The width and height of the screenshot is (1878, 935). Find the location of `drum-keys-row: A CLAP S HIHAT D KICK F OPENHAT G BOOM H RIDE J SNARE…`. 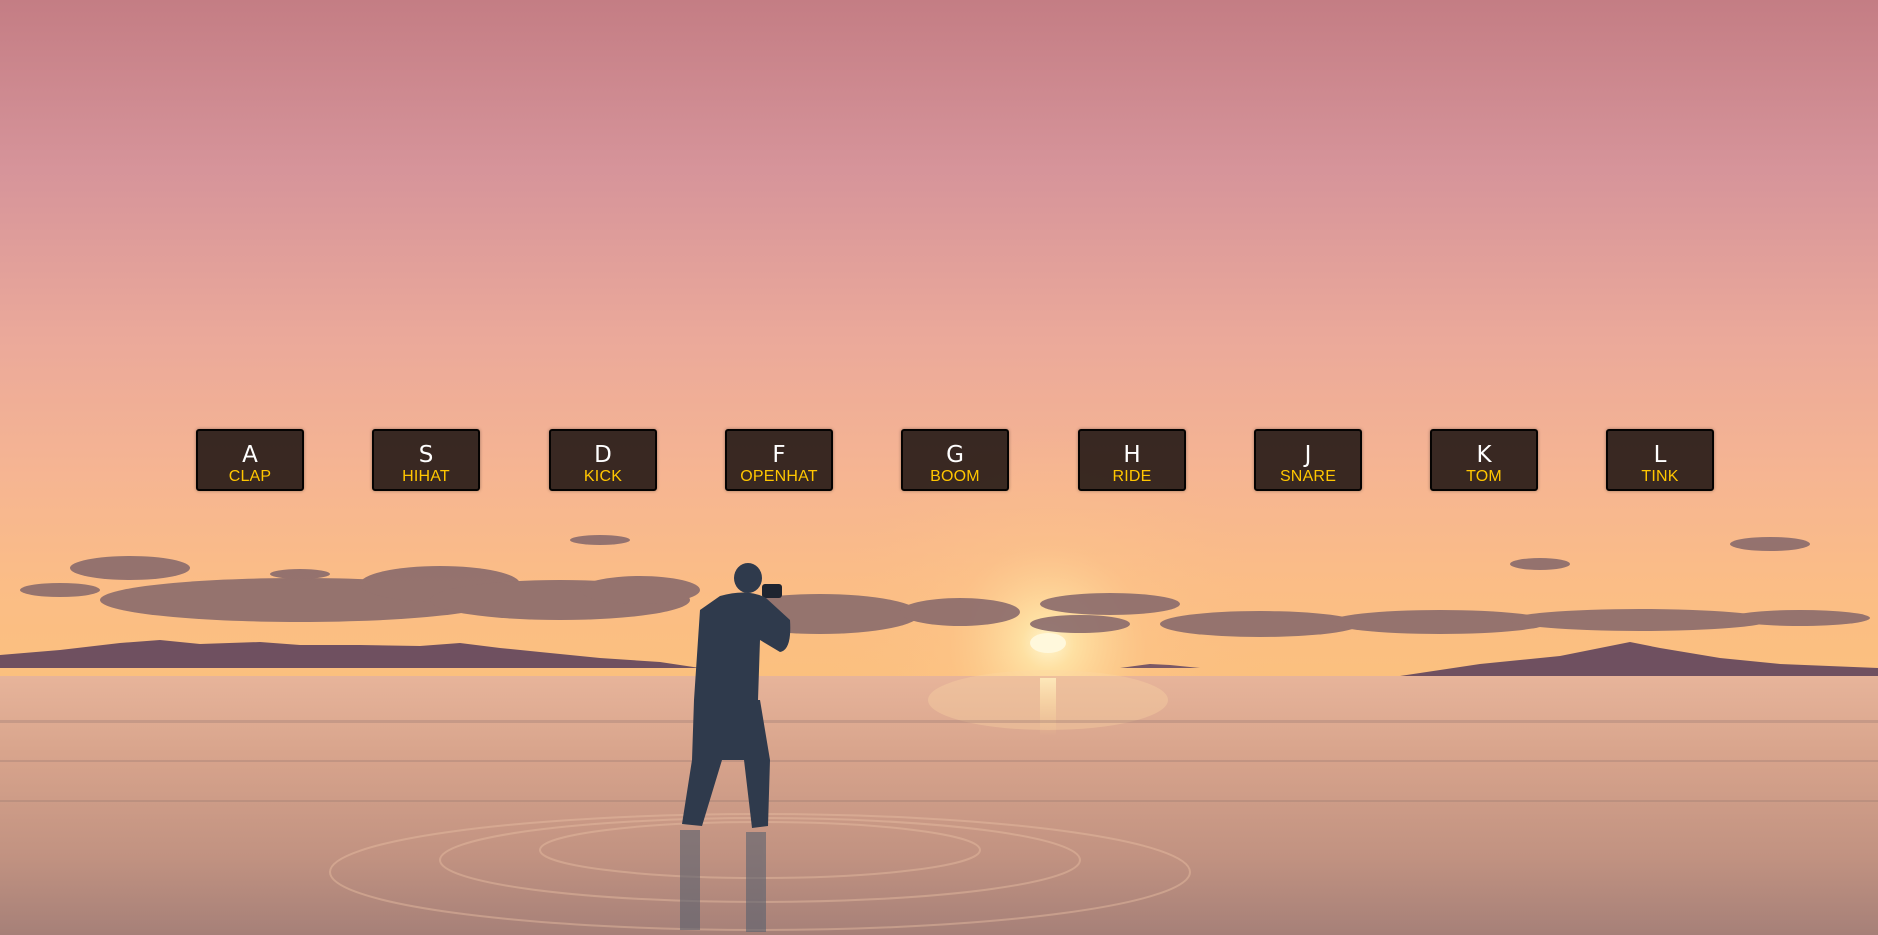

drum-keys-row: A CLAP S HIHAT D KICK F OPENHAT G BOOM H RIDE J SNARE… is located at coordinates (958, 462).